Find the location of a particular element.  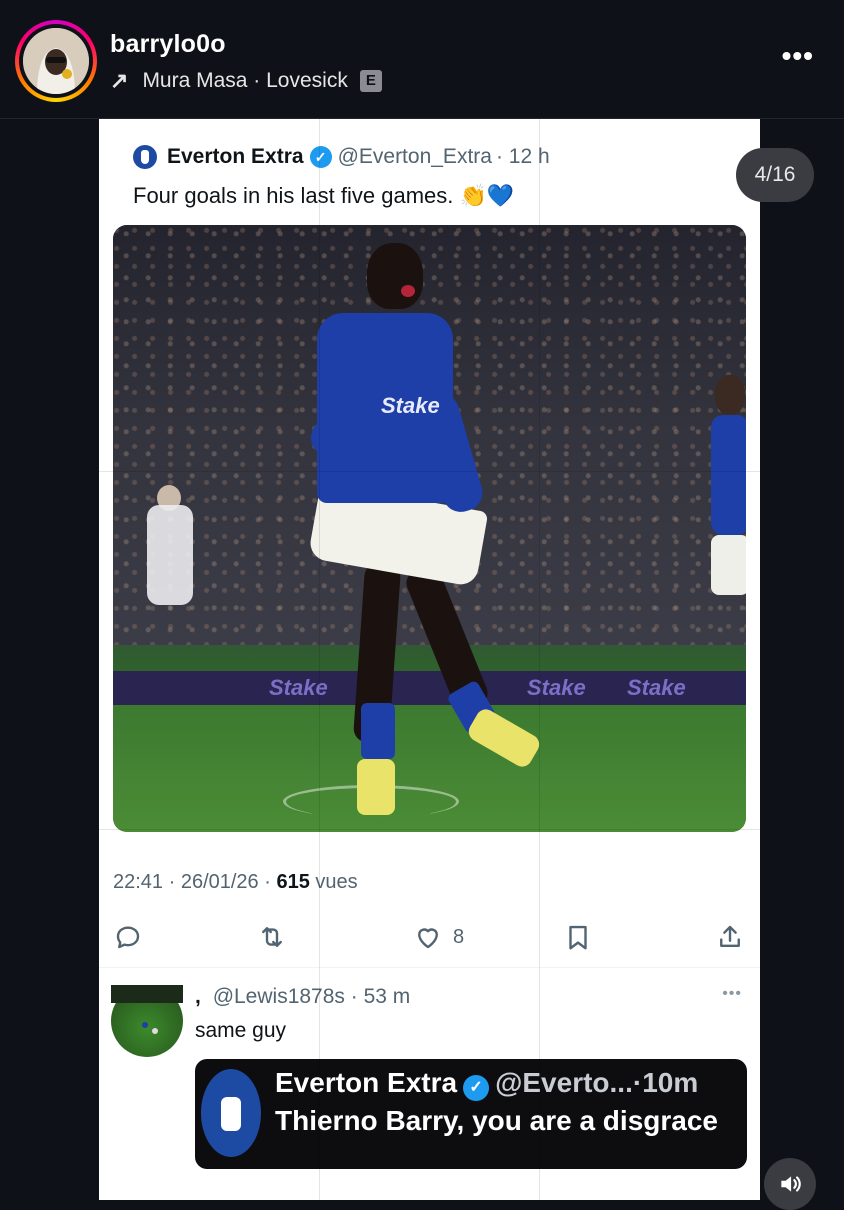

more-options-icon: ••• is located at coordinates (798, 56).